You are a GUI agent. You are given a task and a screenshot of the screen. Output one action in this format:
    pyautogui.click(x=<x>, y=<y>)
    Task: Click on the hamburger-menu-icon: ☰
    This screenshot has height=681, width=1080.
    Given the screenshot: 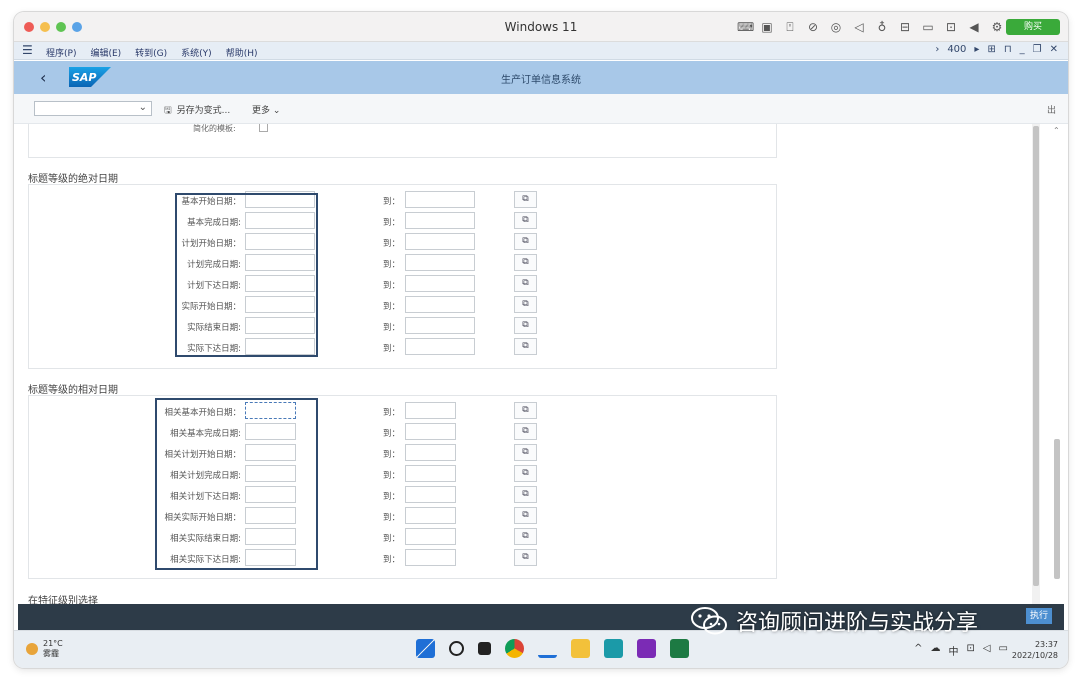 What is the action you would take?
    pyautogui.click(x=27, y=50)
    